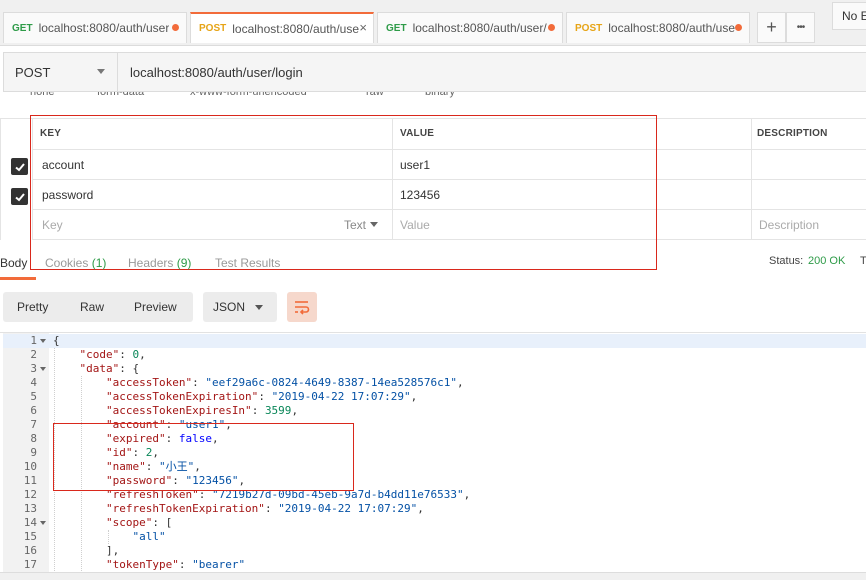 This screenshot has width=866, height=580. What do you see at coordinates (33, 354) in the screenshot?
I see `line-number: 2` at bounding box center [33, 354].